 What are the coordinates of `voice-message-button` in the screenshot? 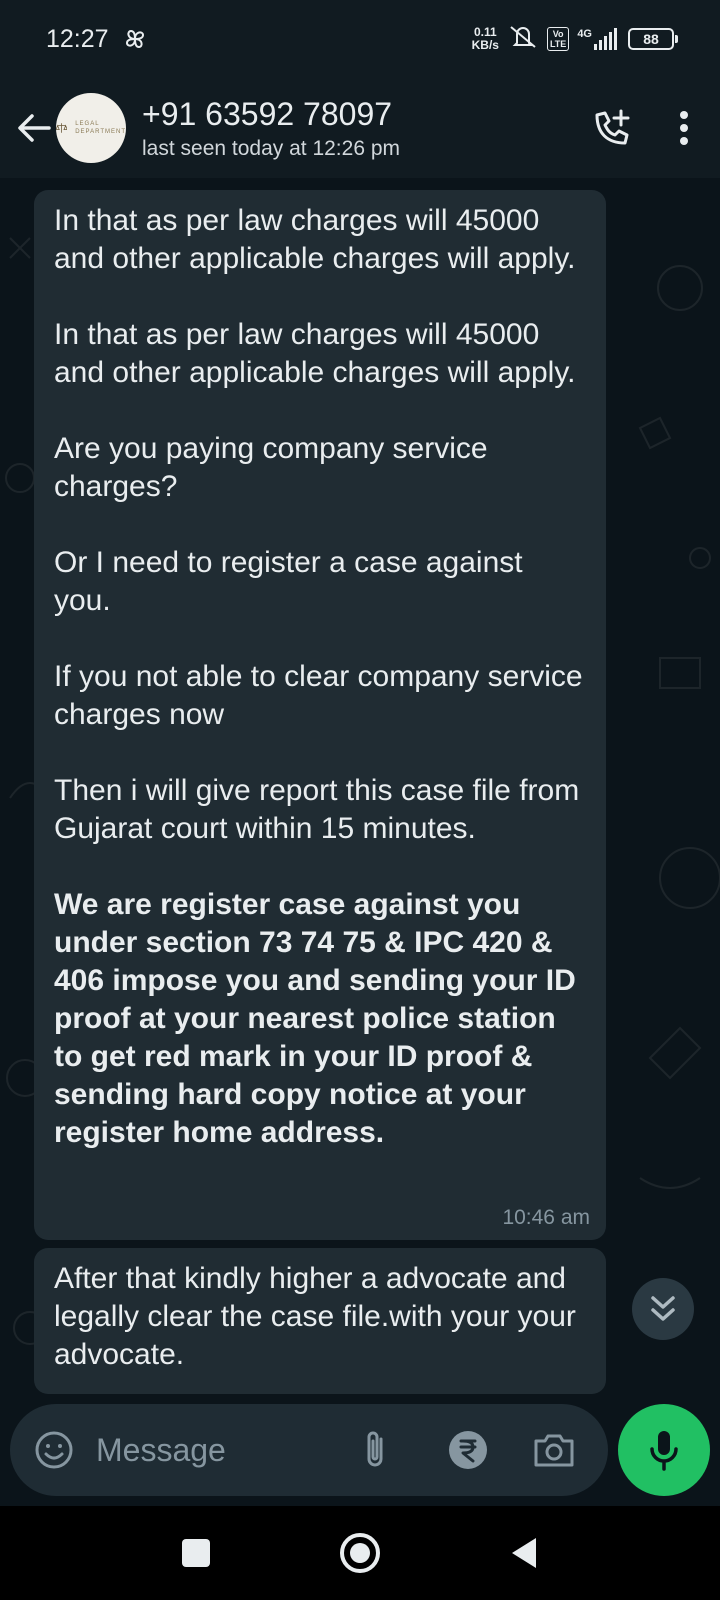 It's located at (664, 1450).